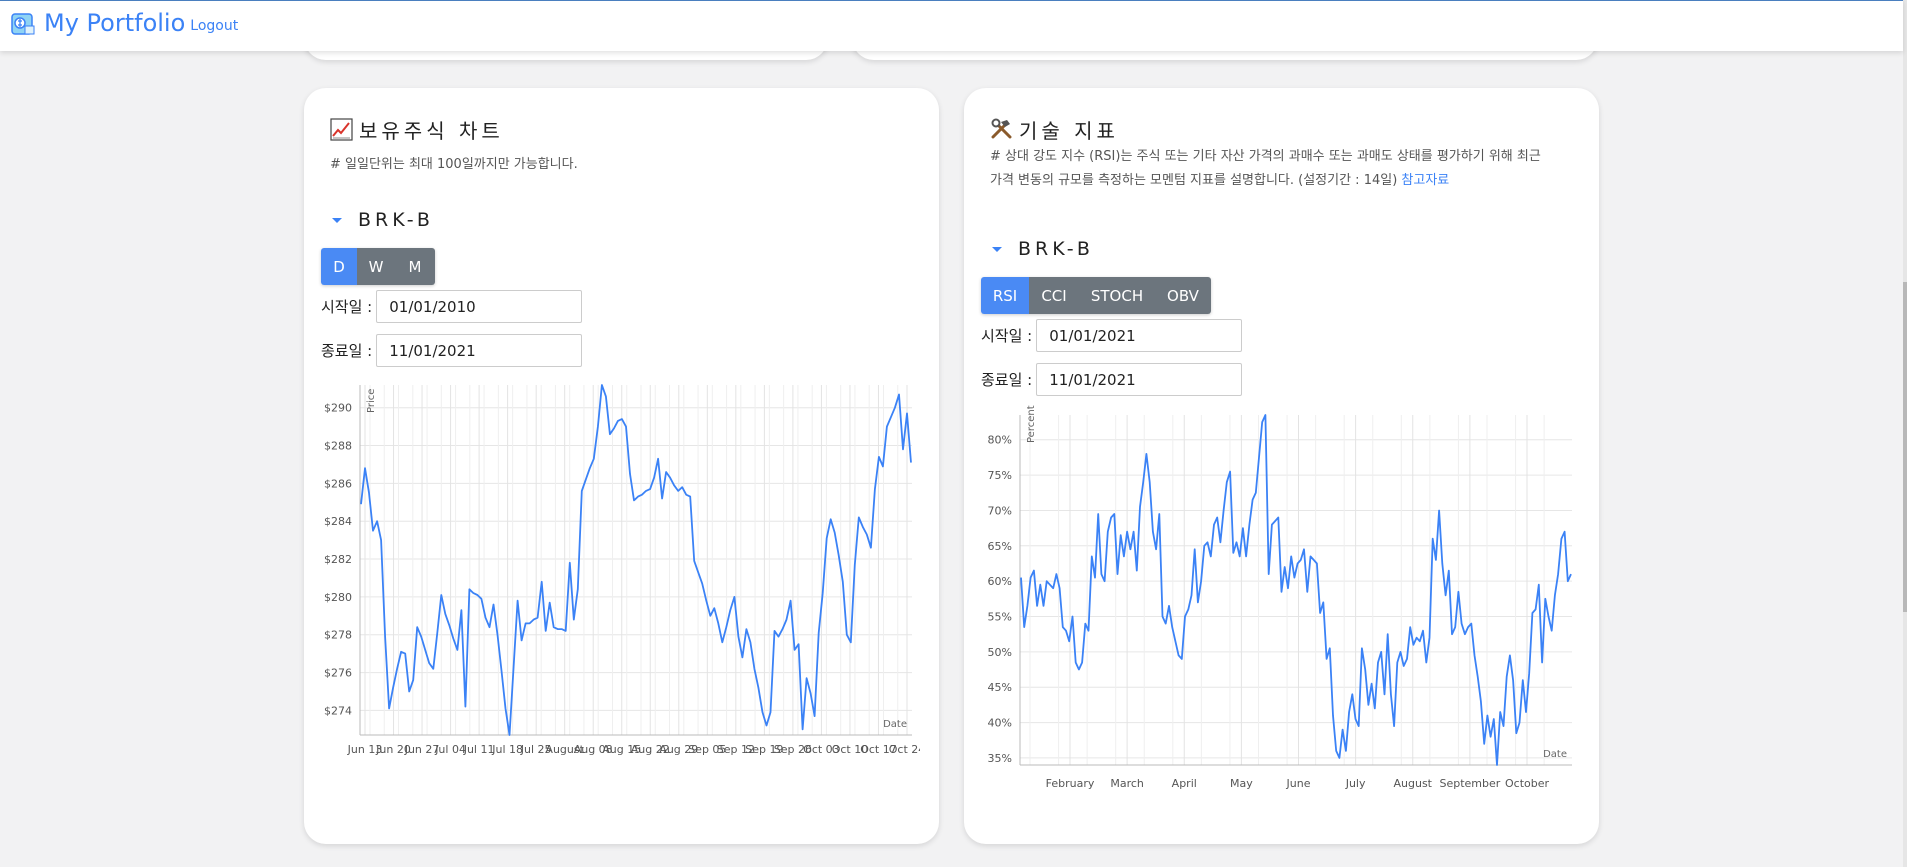 The width and height of the screenshot is (1907, 867). I want to click on scrollbar-thumb, so click(1905, 447).